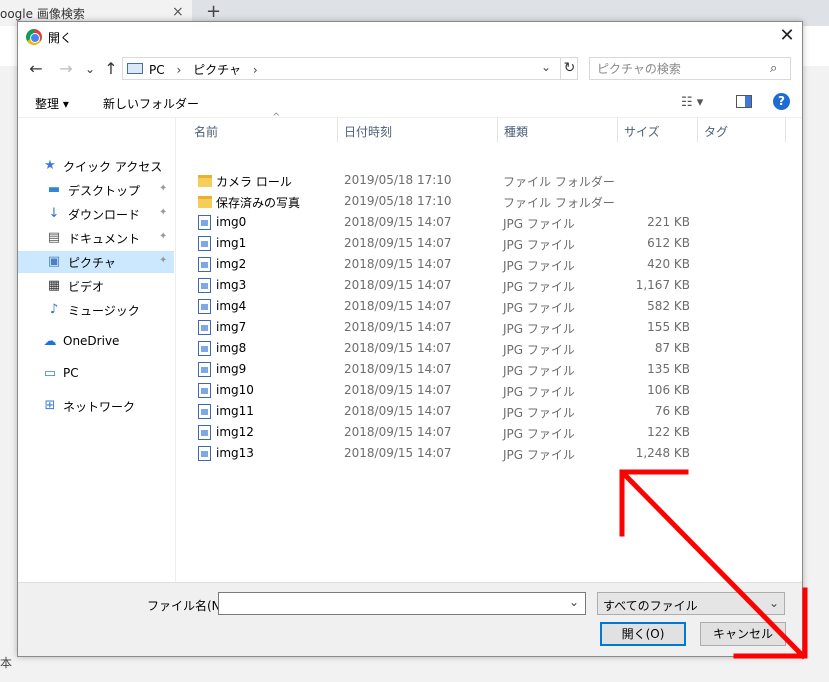  Describe the element at coordinates (691, 603) in the screenshot. I see `filetype-select: すべてのファイル ⌄` at that location.